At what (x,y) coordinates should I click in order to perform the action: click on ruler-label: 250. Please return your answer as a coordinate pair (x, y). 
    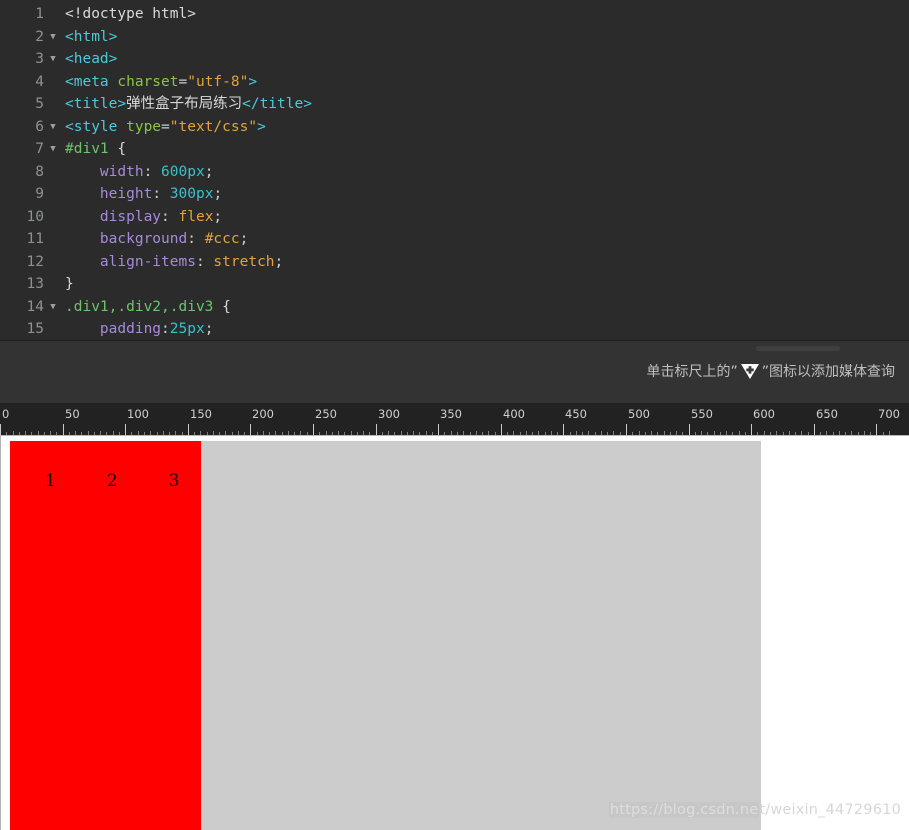
    Looking at the image, I should click on (326, 414).